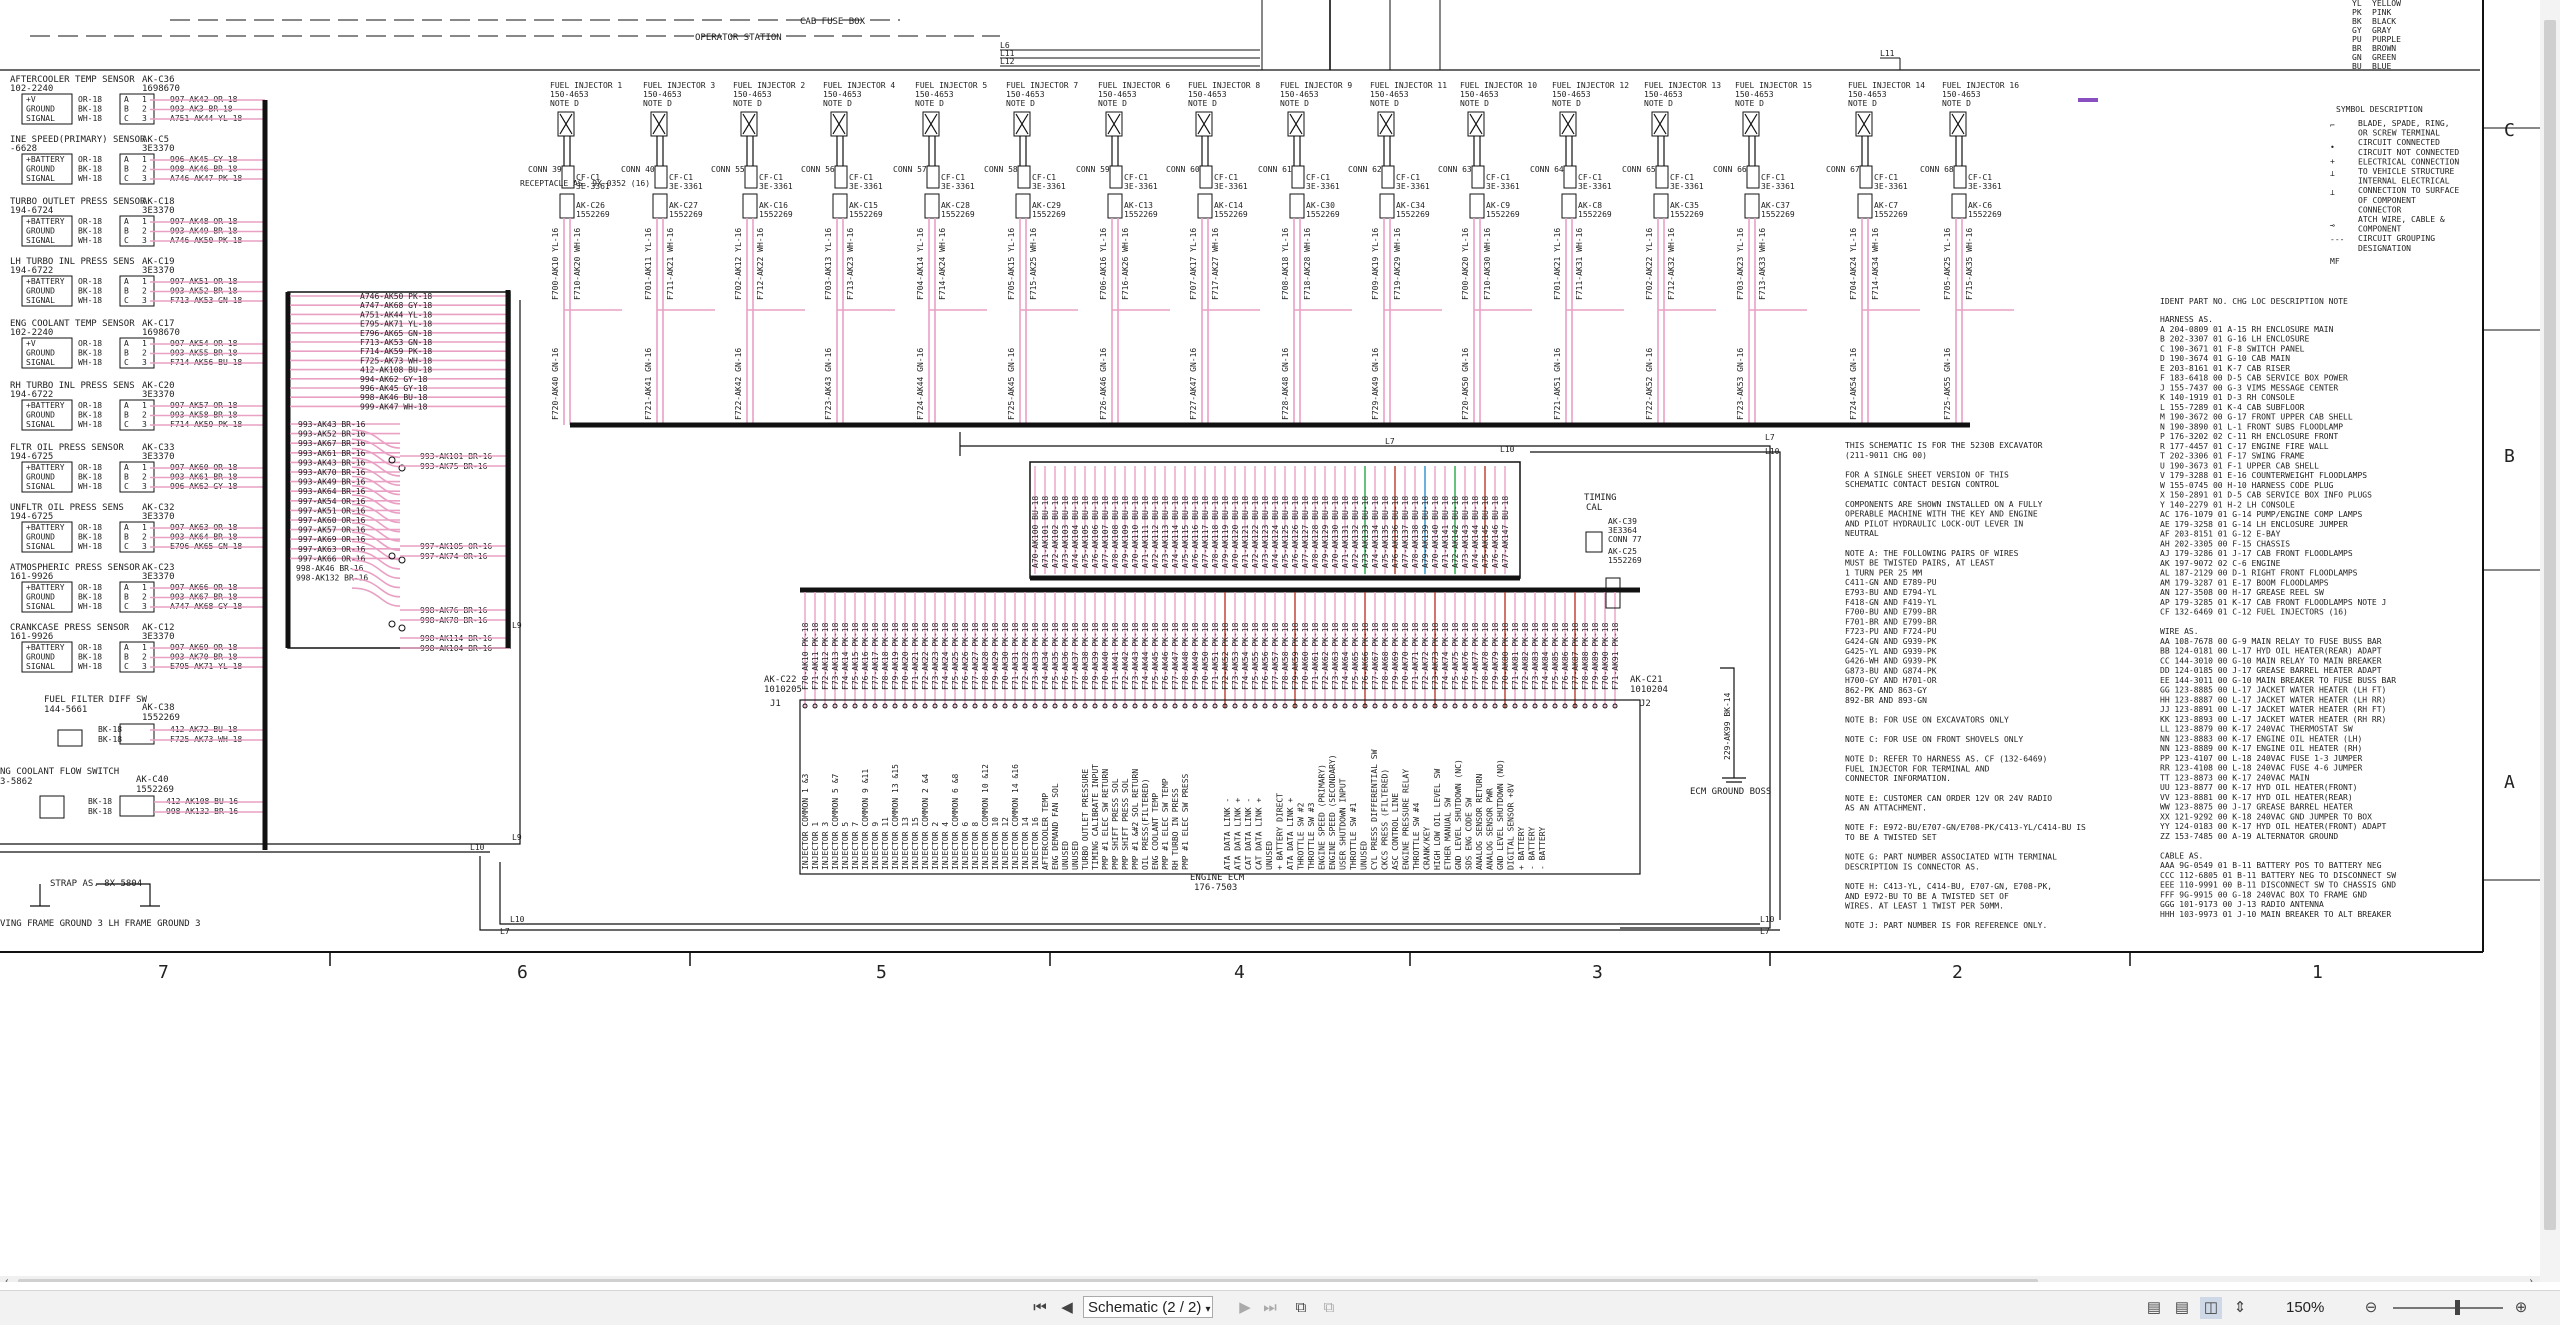  What do you see at coordinates (477, 847) in the screenshot?
I see `circuit-label: L10` at bounding box center [477, 847].